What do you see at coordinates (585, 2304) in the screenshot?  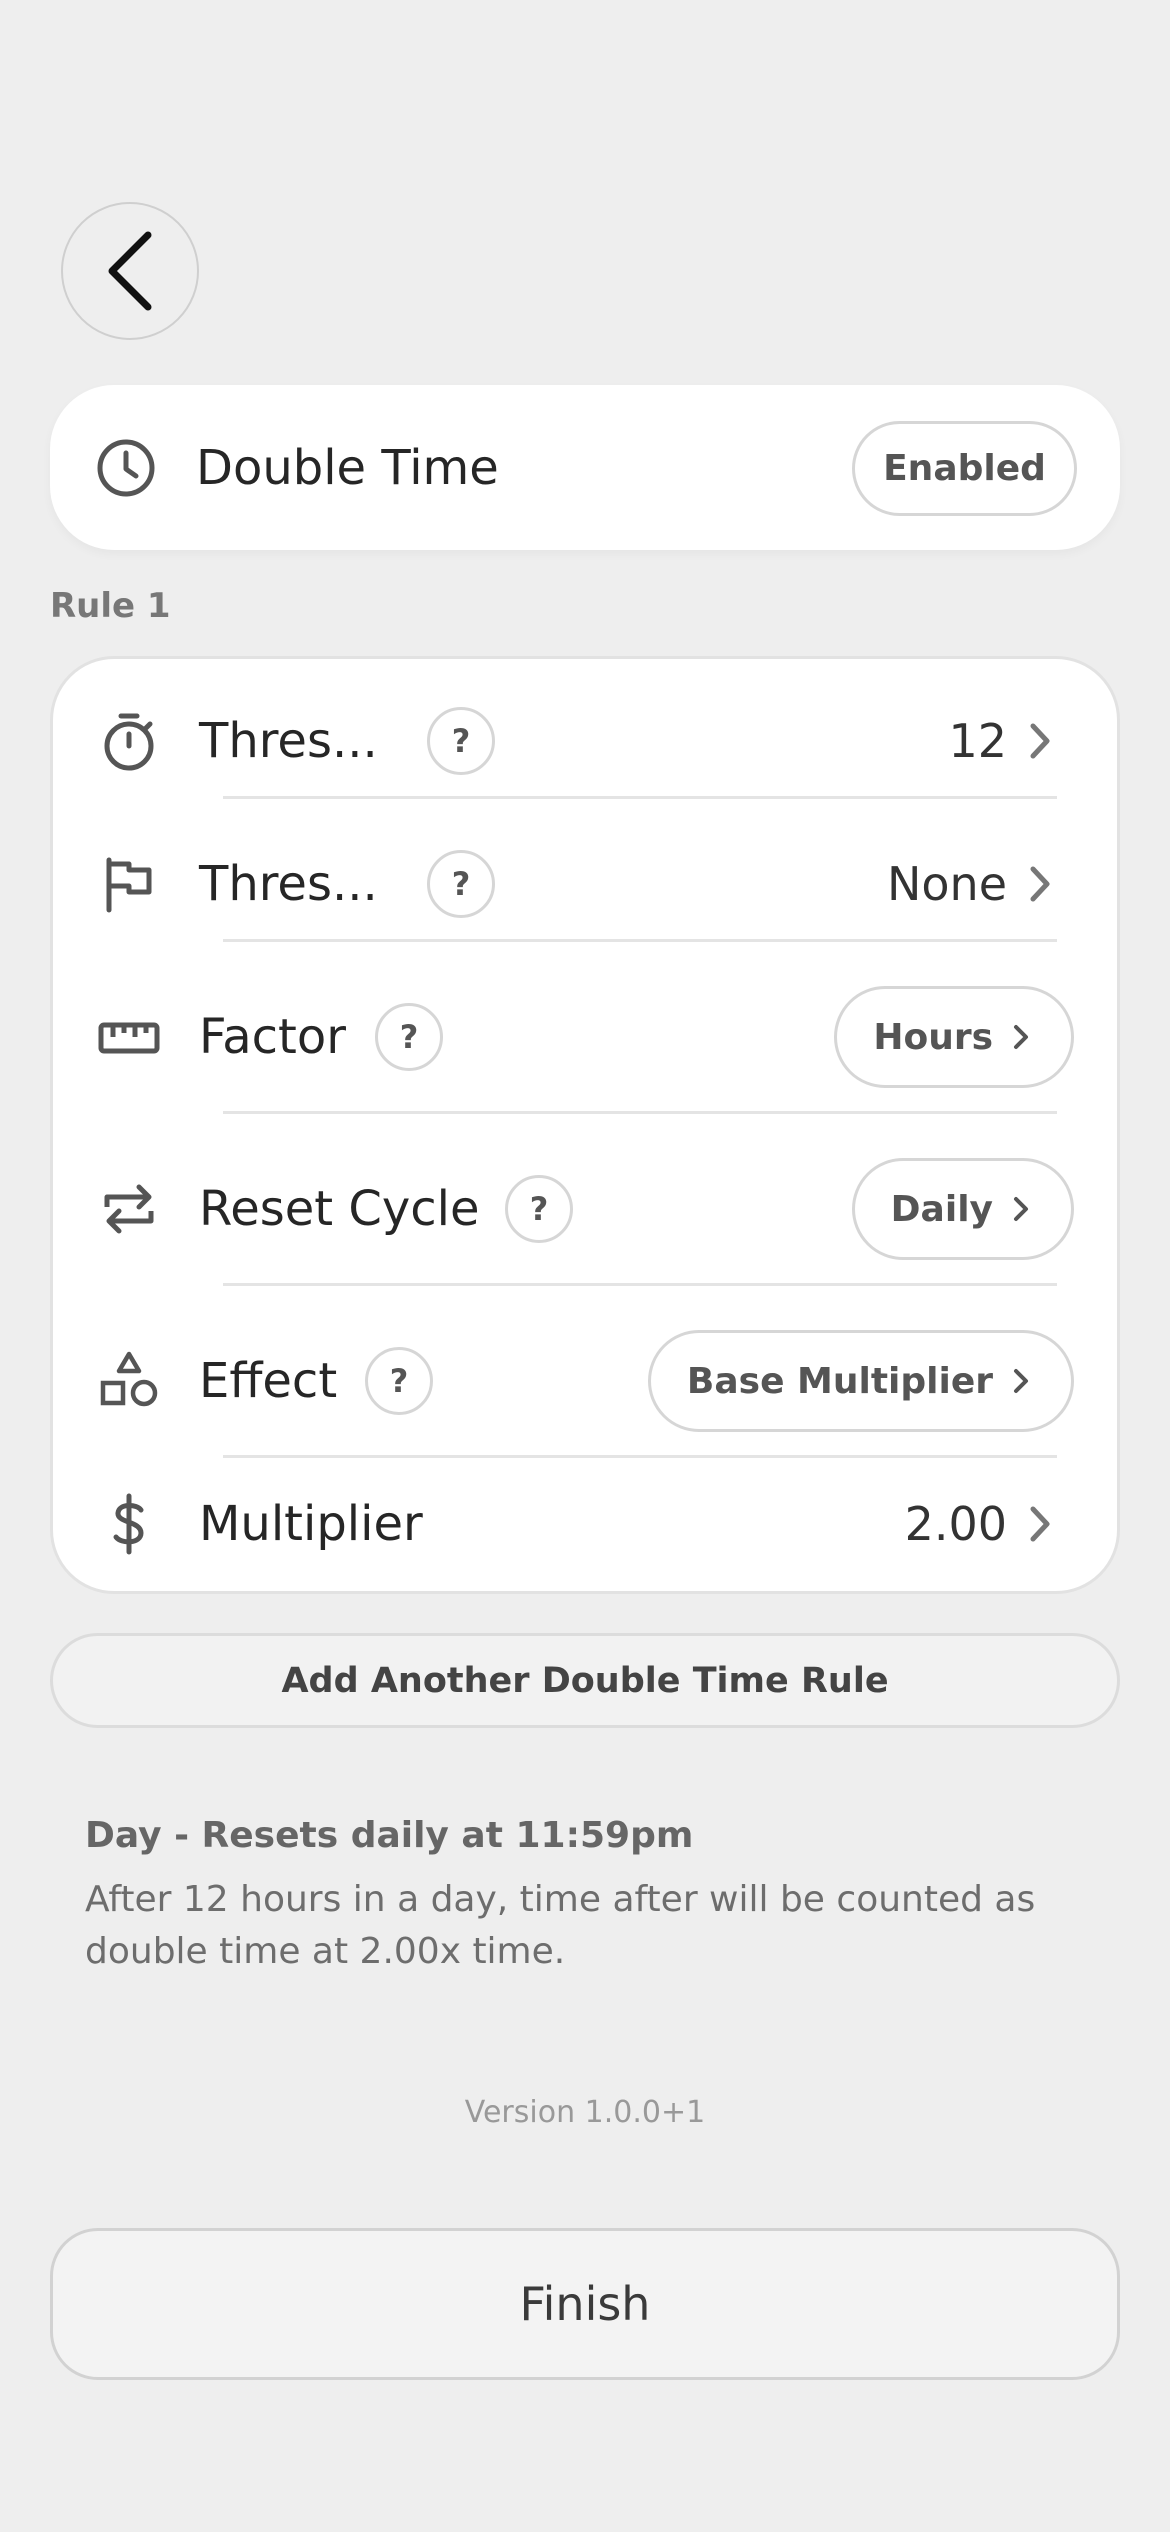 I see `finish-button: Finish` at bounding box center [585, 2304].